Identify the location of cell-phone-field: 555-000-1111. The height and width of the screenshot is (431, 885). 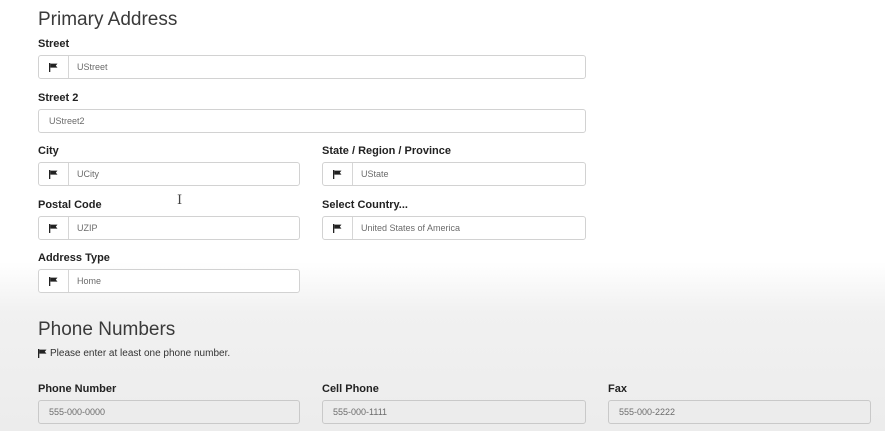
(454, 412).